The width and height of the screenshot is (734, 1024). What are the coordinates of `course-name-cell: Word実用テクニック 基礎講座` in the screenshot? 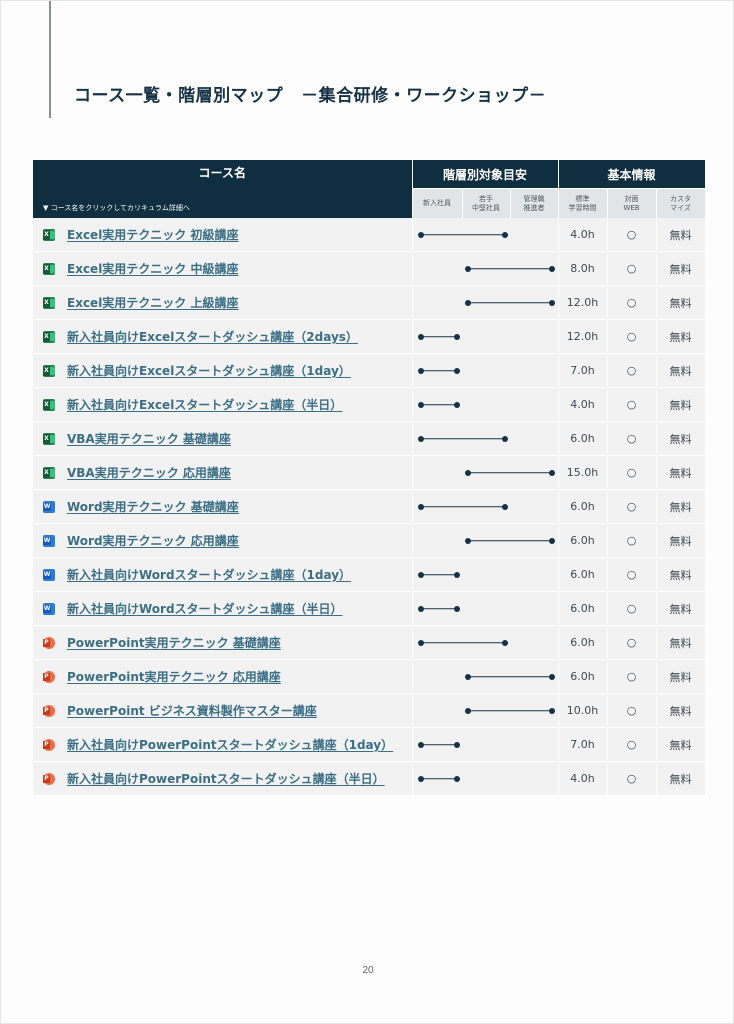 It's located at (223, 506).